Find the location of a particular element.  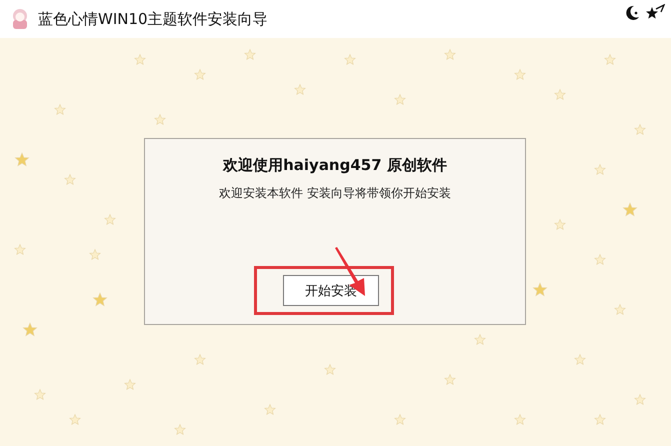

dialog-message: 欢迎安装本软件 安装向导将带领你开始安装 is located at coordinates (335, 193).